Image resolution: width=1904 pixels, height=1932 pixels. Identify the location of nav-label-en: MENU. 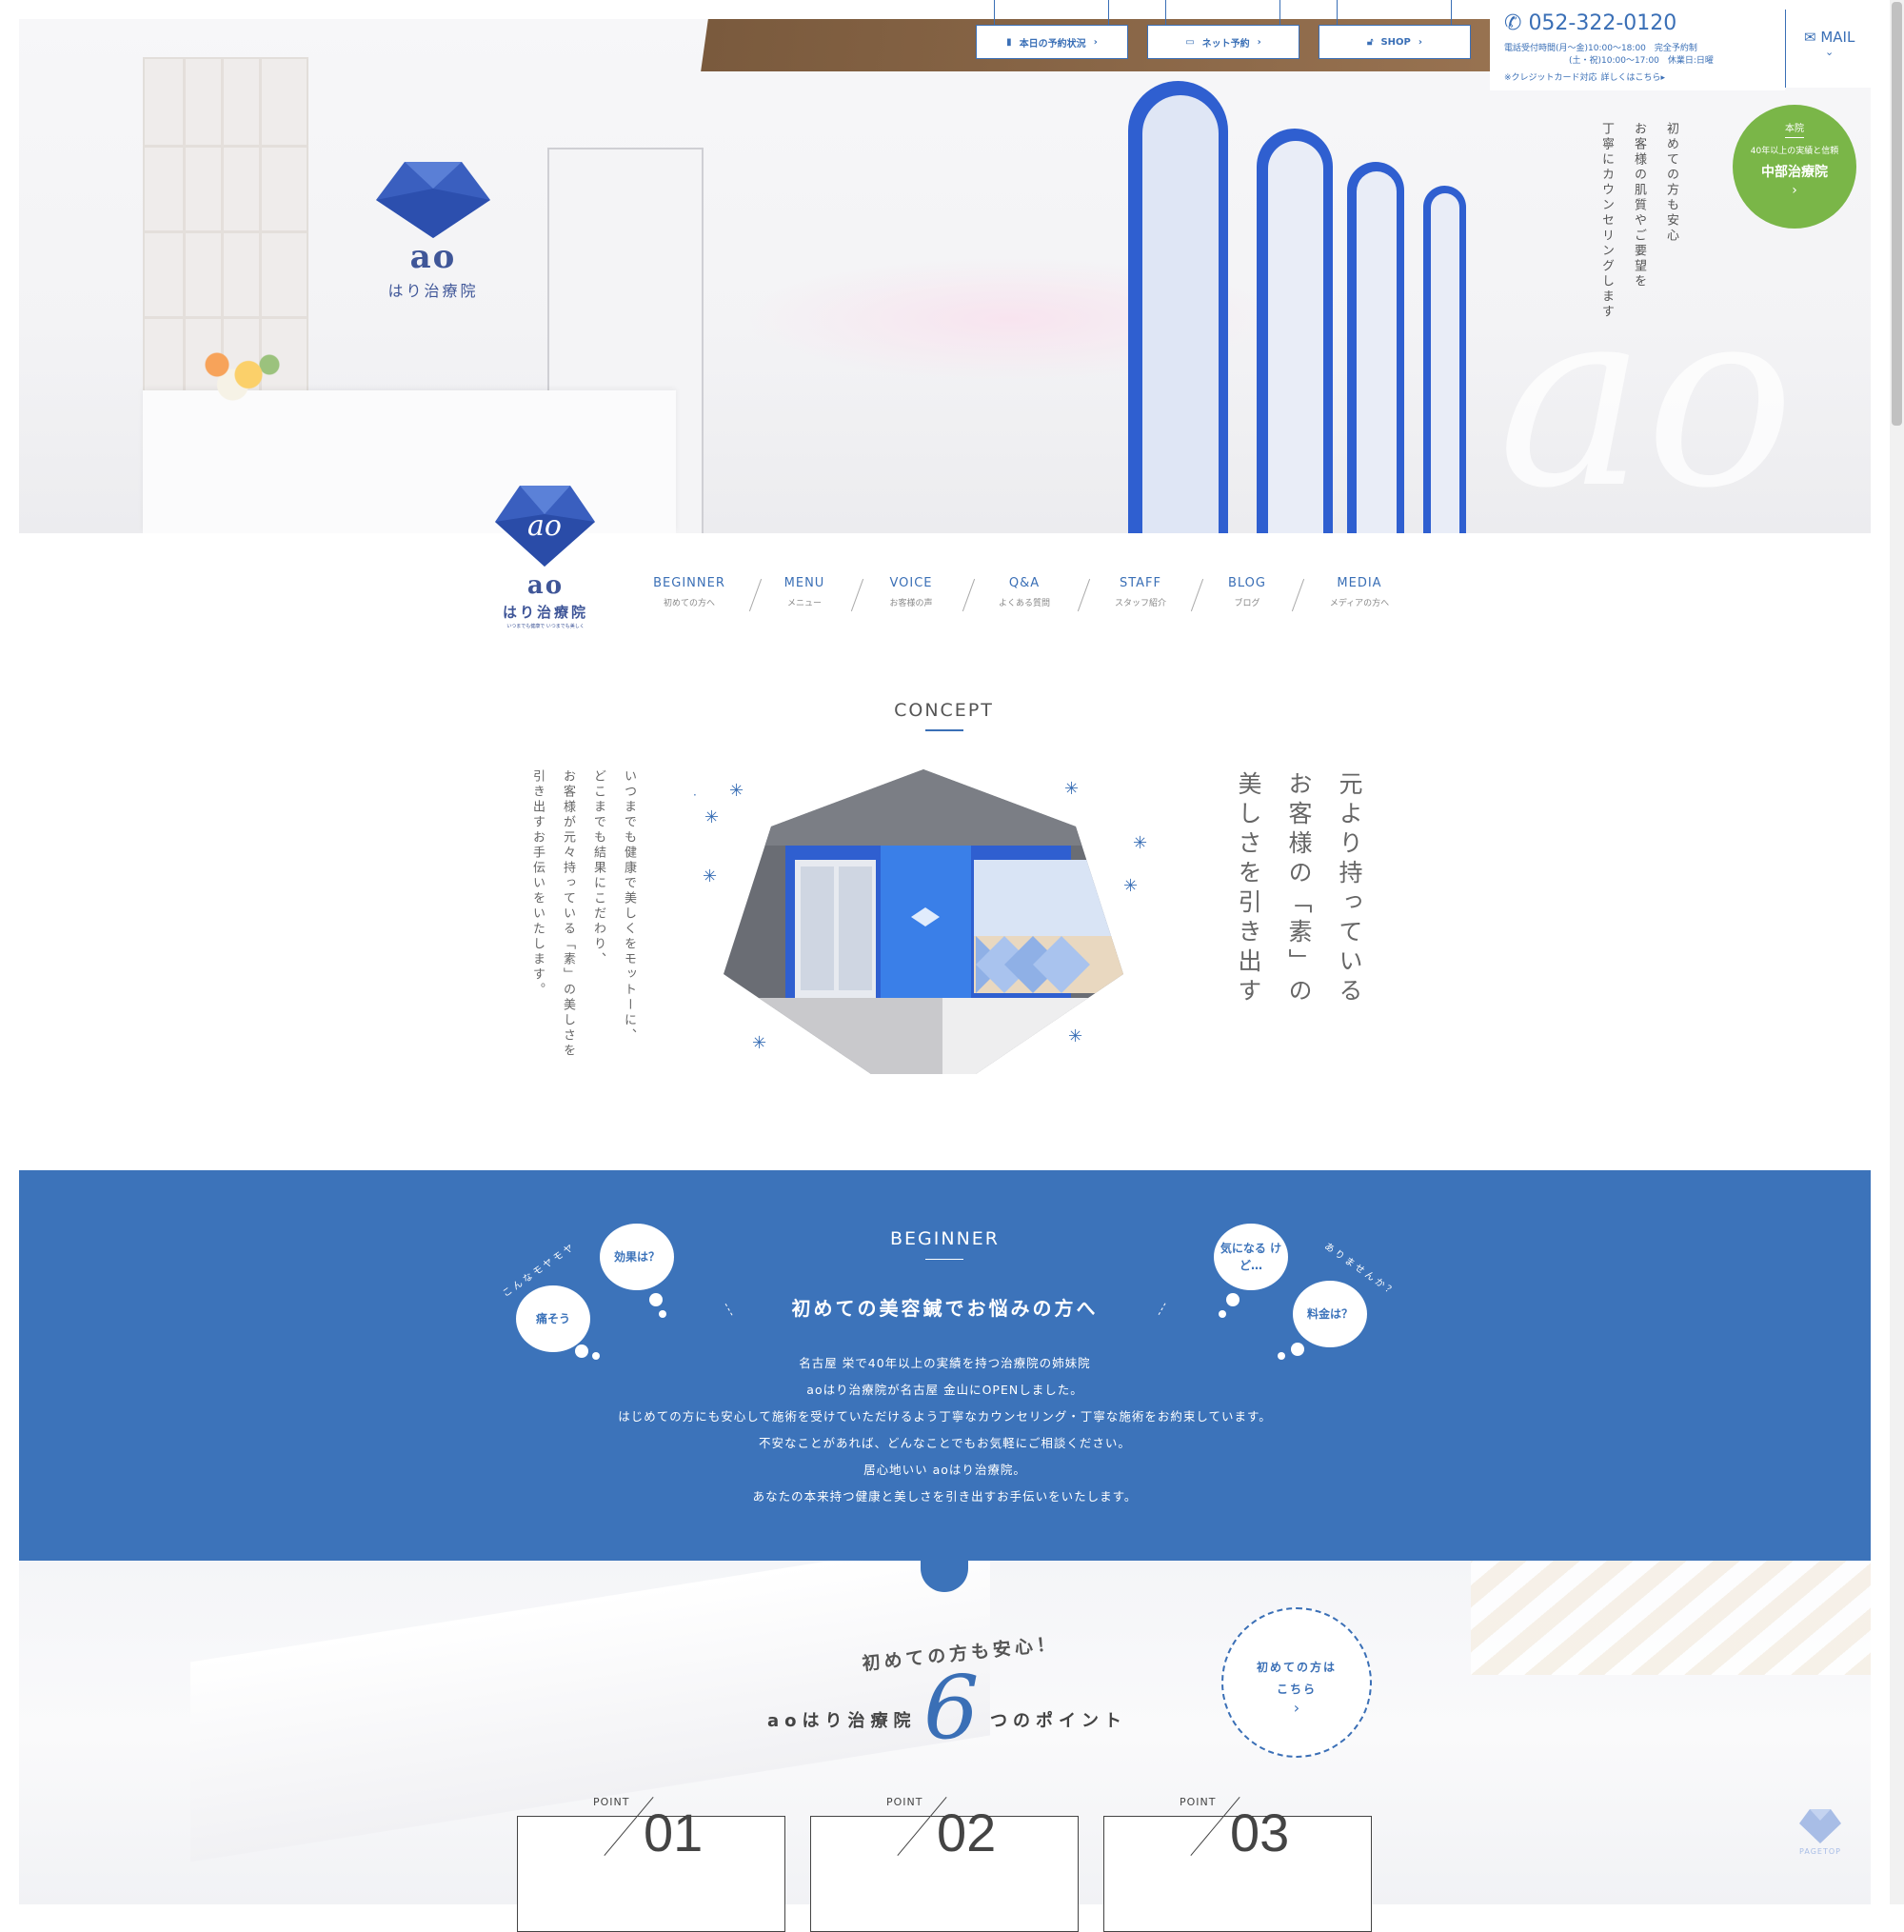
(804, 583).